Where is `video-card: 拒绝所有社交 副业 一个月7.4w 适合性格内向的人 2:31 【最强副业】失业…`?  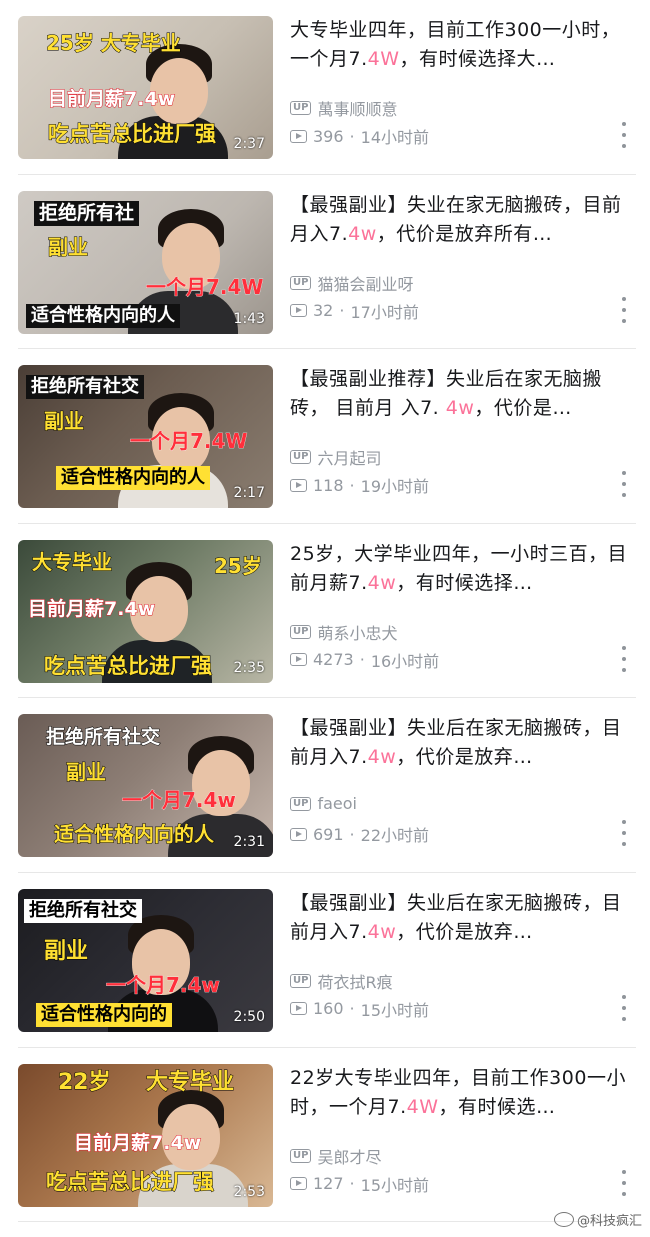
video-card: 拒绝所有社交 副业 一个月7.4w 适合性格内向的人 2:31 【最强副业】失业… is located at coordinates (325, 785).